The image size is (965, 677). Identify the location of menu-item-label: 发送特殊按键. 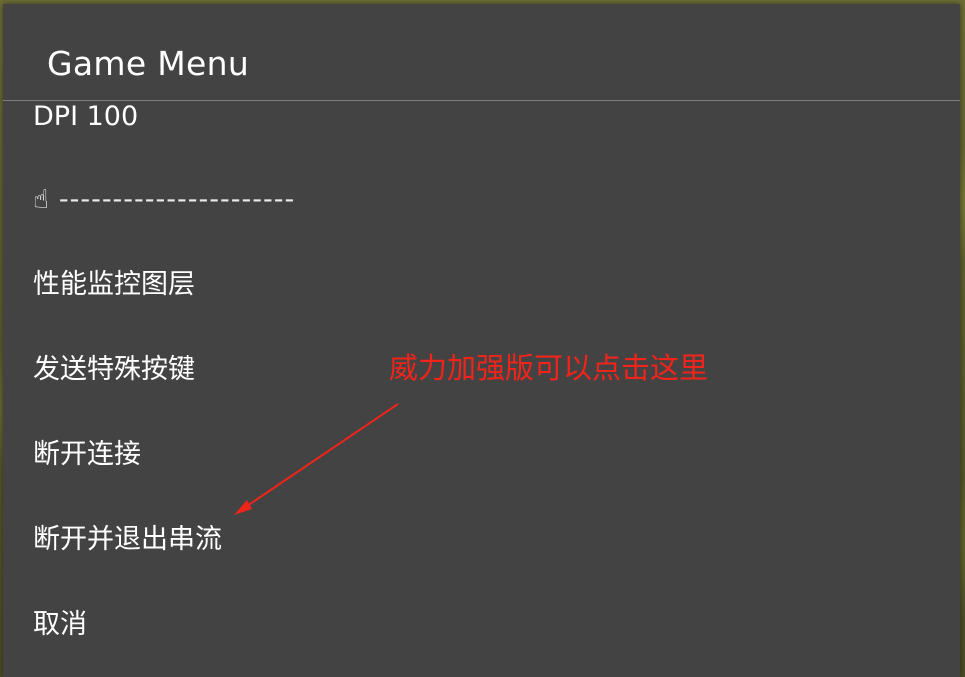
(114, 369).